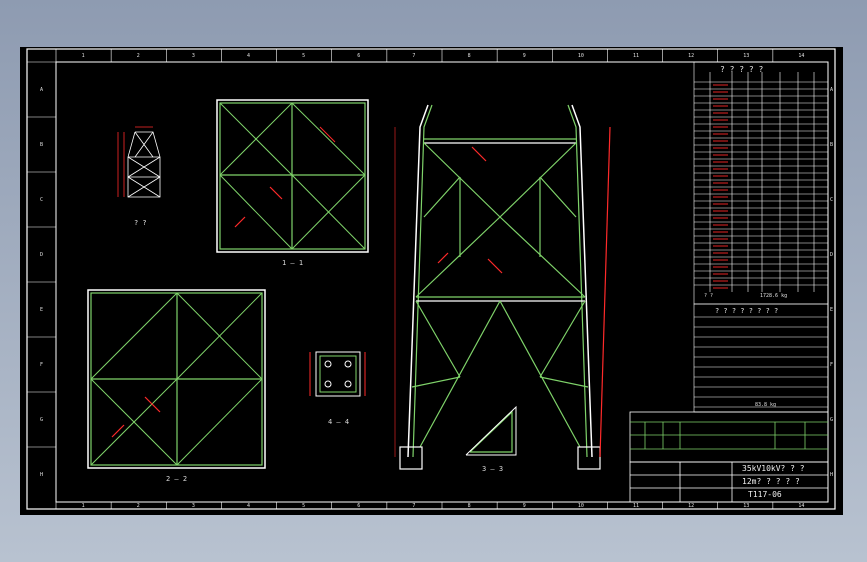 This screenshot has width=867, height=562. I want to click on notes-table, so click(729, 437).